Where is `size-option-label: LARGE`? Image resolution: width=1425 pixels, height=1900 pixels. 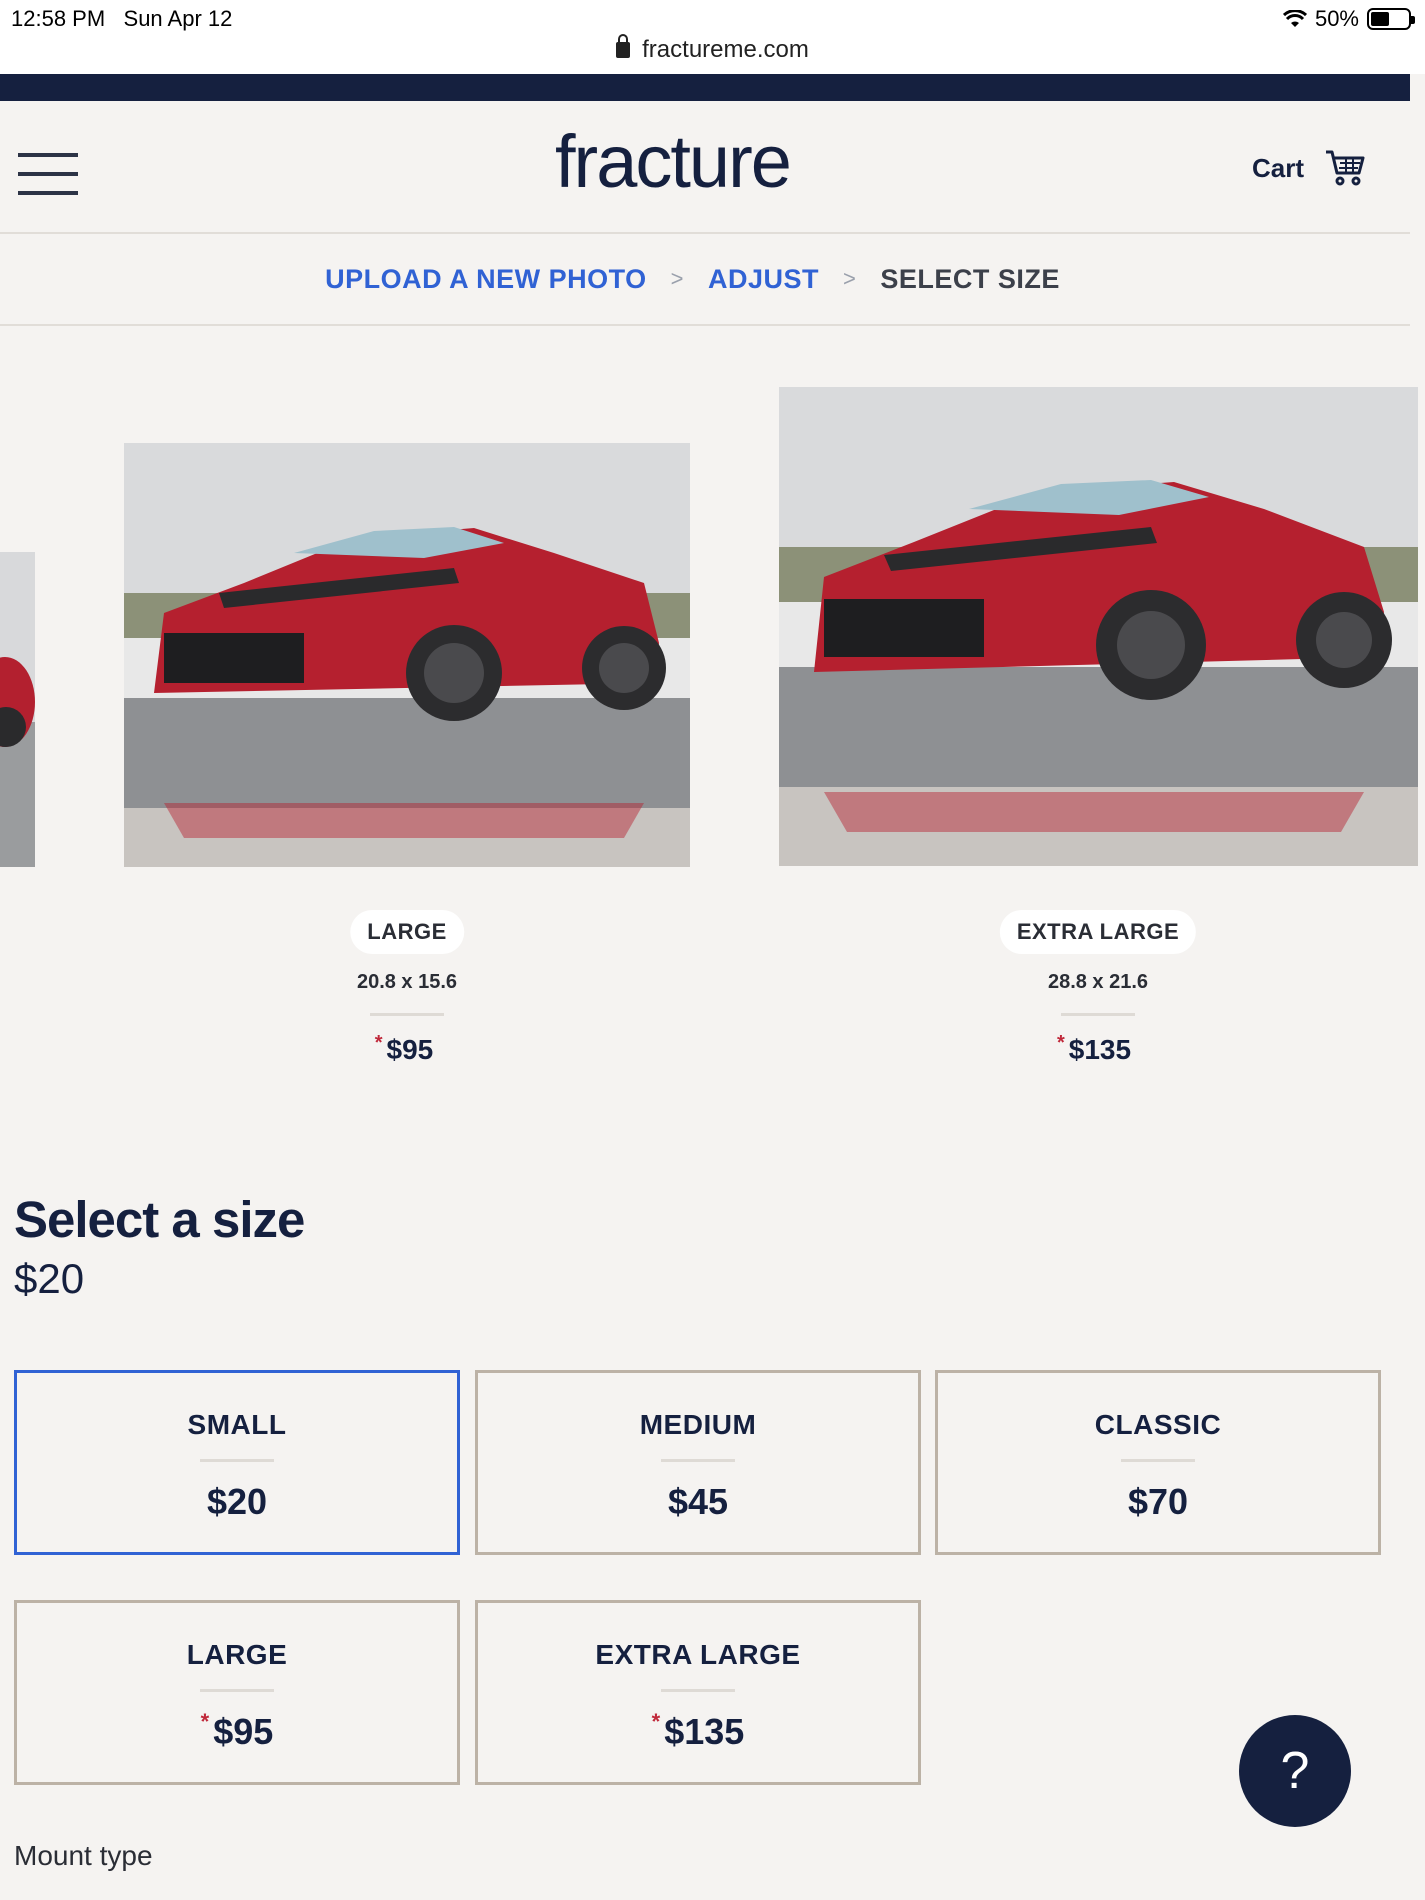 size-option-label: LARGE is located at coordinates (237, 1654).